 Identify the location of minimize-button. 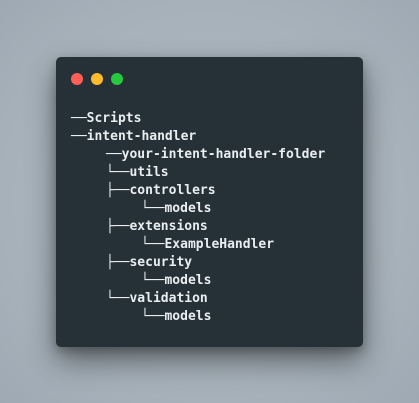
(97, 79).